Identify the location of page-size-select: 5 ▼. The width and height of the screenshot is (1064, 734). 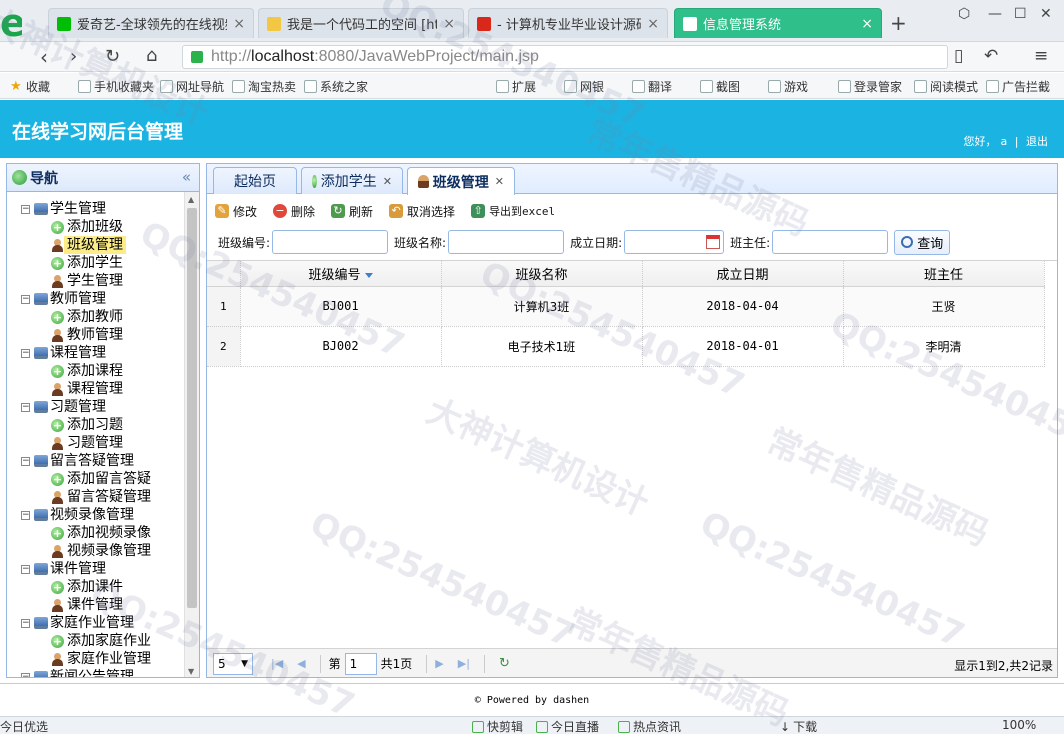
(233, 663).